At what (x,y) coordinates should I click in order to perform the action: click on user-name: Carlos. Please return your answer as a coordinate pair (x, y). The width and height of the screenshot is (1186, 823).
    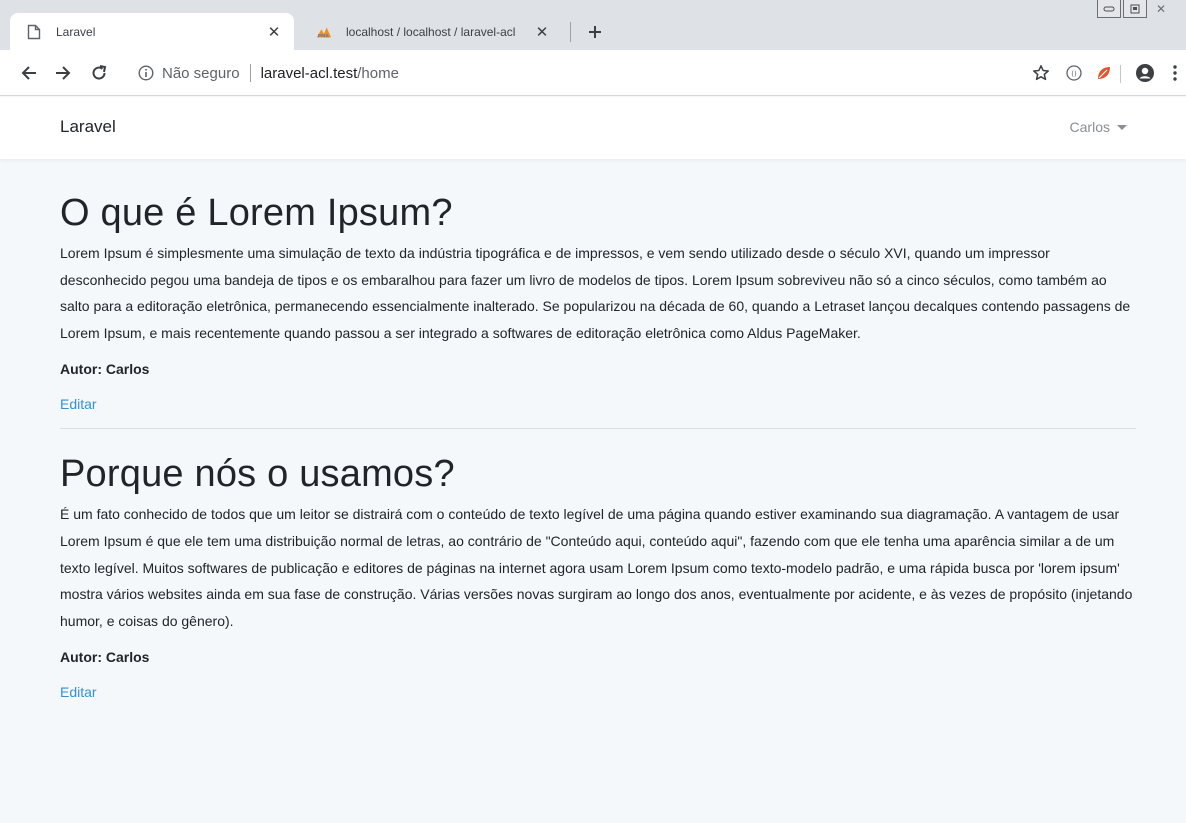
    Looking at the image, I should click on (1089, 127).